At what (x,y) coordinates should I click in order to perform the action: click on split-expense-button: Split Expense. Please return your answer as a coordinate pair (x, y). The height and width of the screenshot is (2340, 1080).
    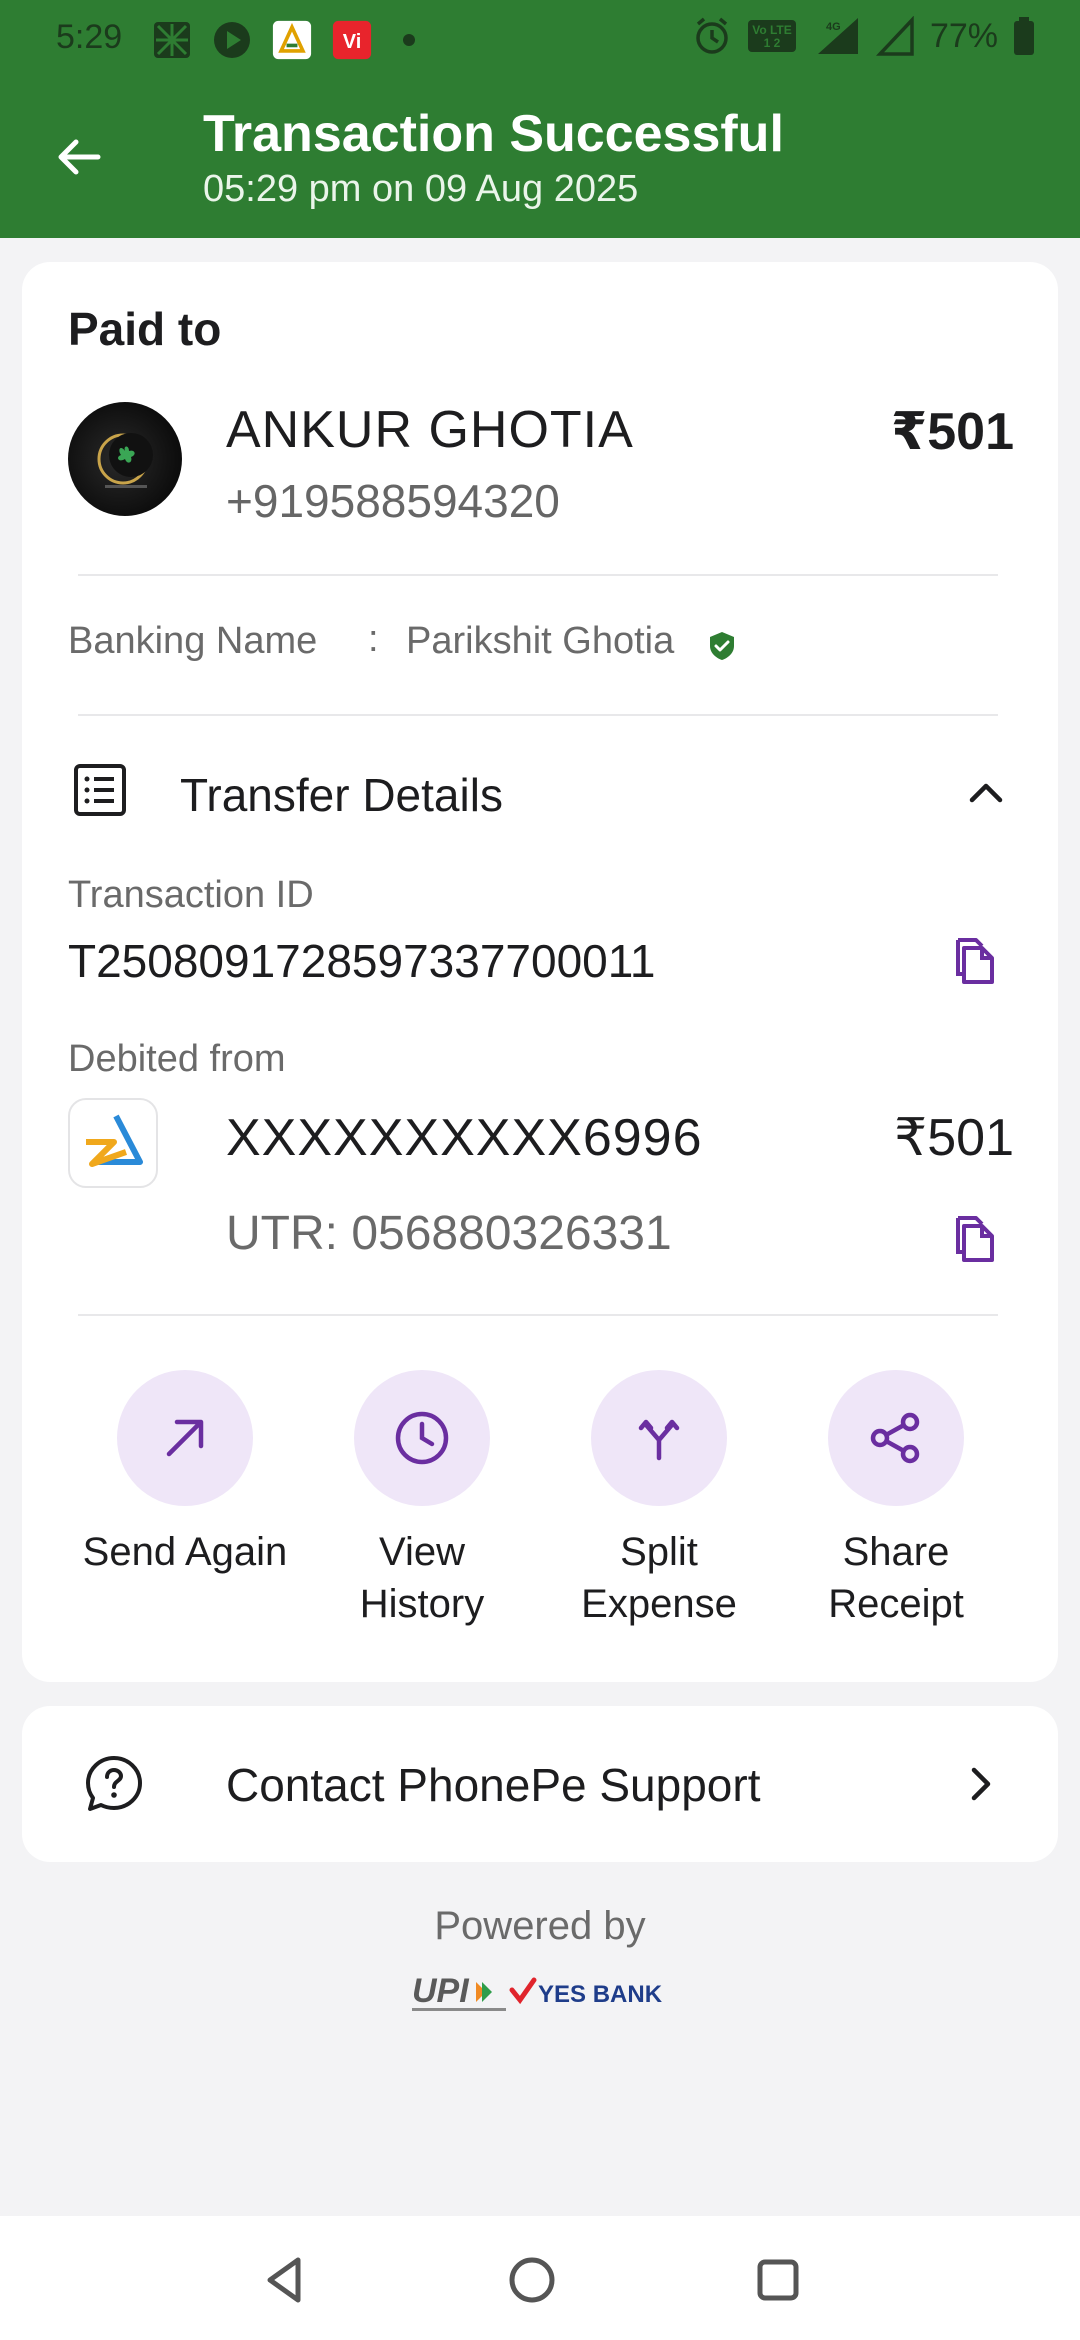
    Looking at the image, I should click on (659, 1500).